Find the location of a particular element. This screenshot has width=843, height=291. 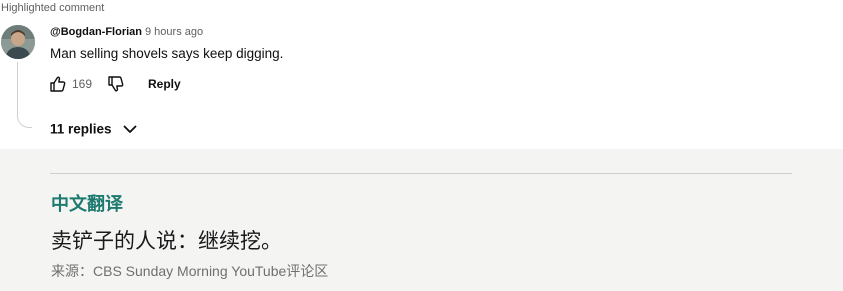

comment-time: 9 hours ago is located at coordinates (174, 32).